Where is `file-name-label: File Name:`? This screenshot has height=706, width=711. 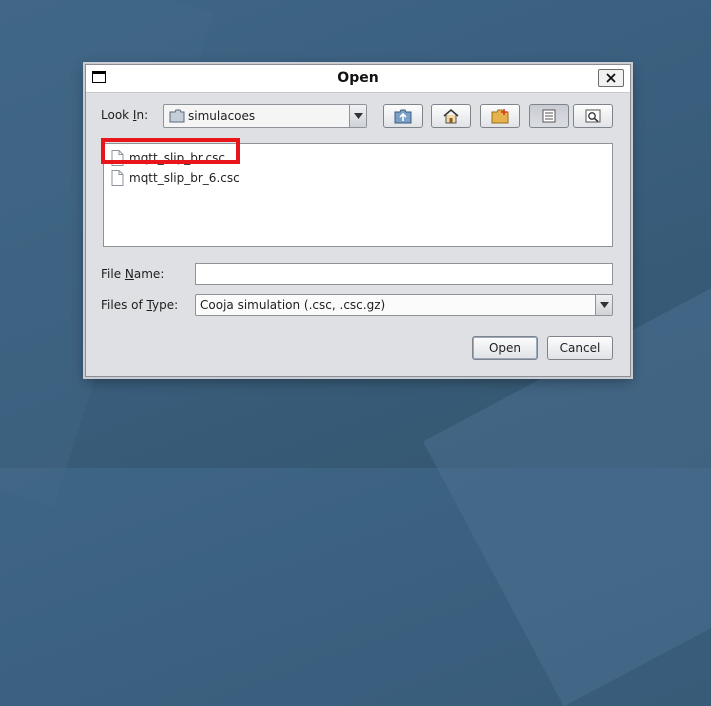
file-name-label: File Name: is located at coordinates (132, 274).